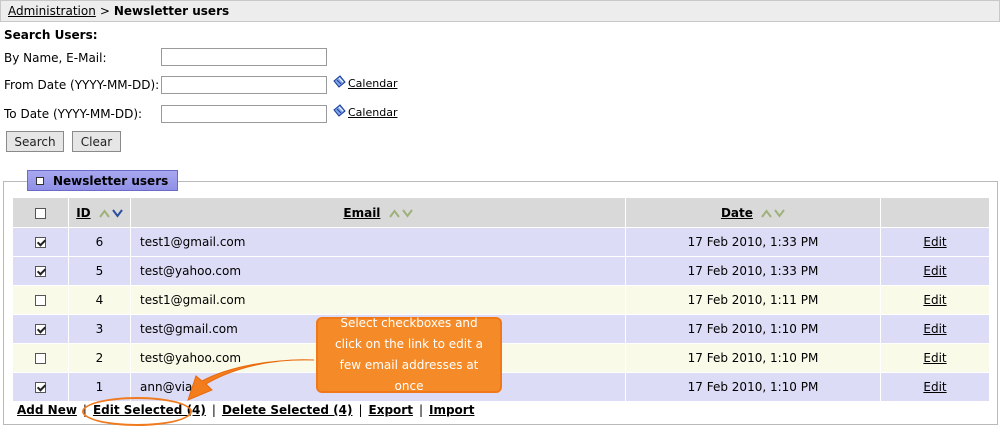 This screenshot has width=1004, height=433. I want to click on add-new-link: Add New, so click(47, 410).